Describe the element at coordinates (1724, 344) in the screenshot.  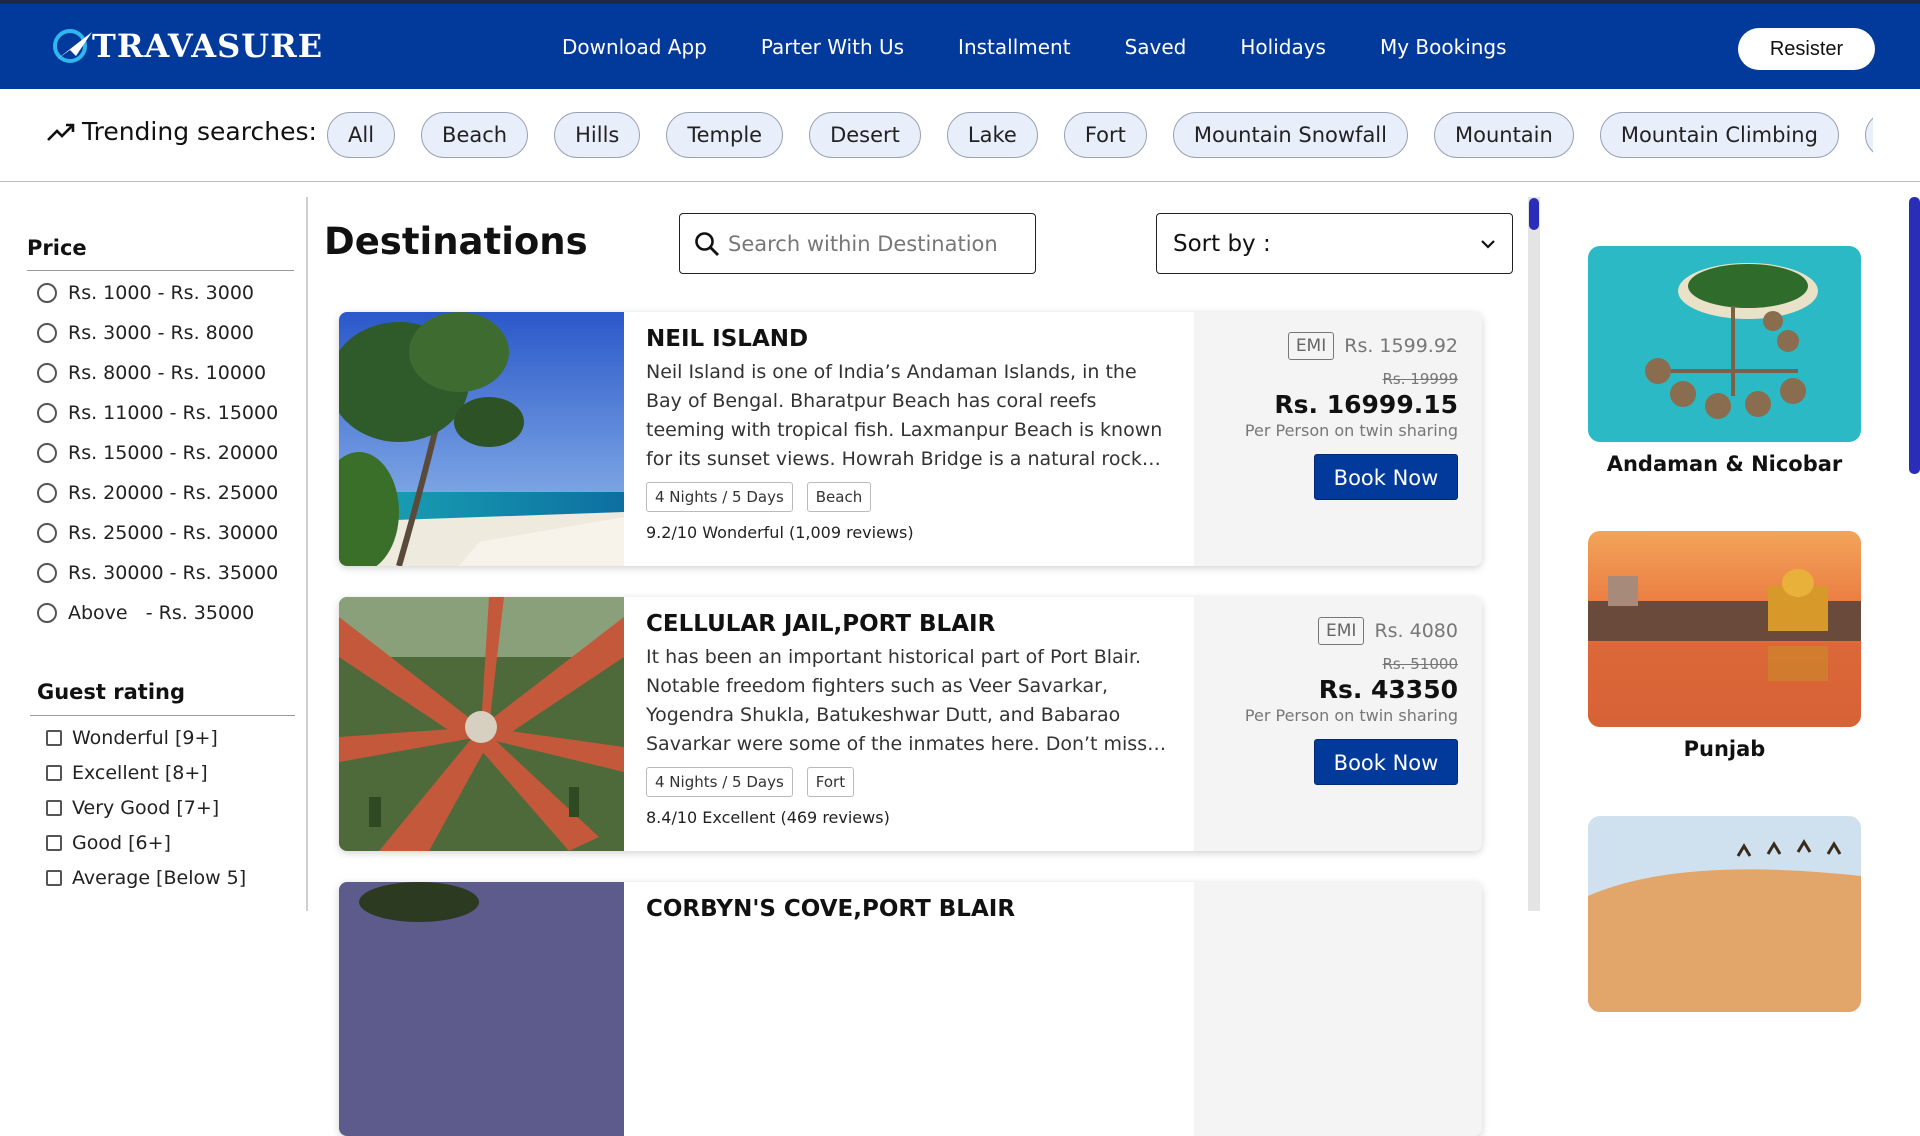
I see `andaman-thumbnail` at that location.